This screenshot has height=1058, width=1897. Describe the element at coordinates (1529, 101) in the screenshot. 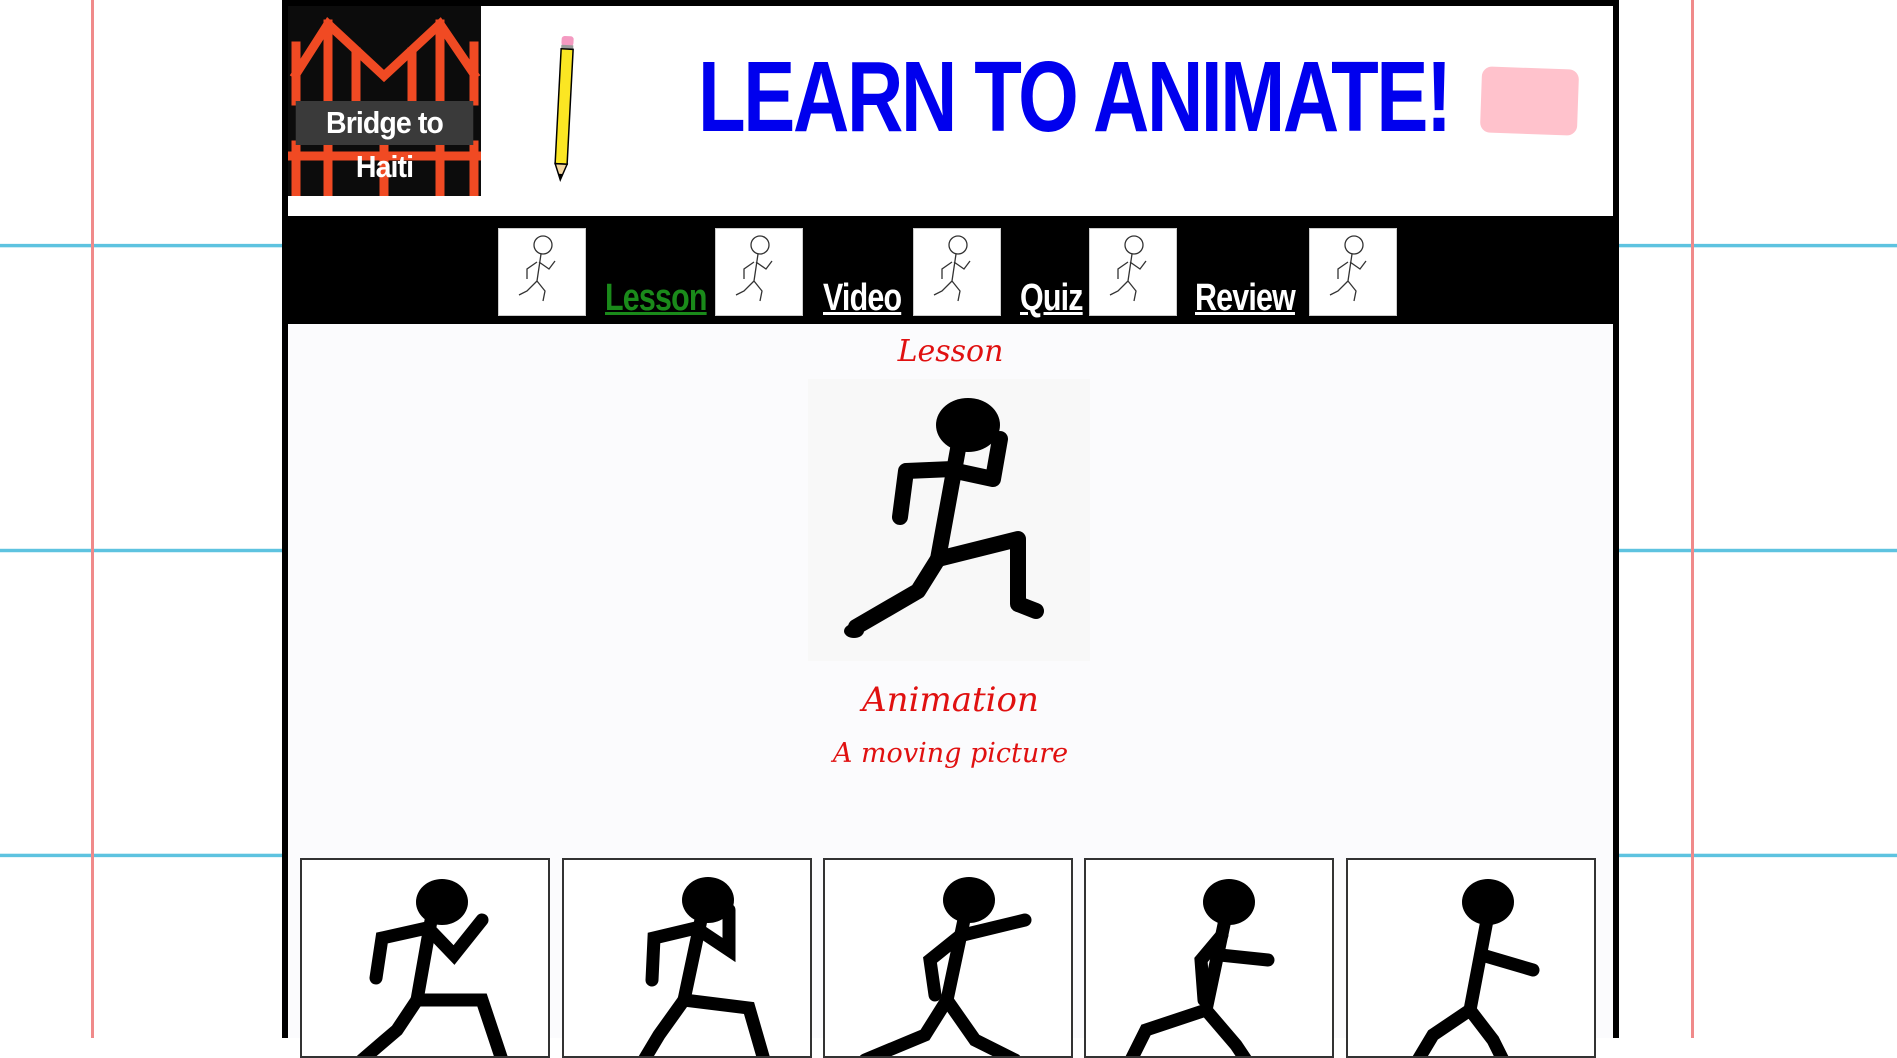

I see `eraser-icon` at that location.